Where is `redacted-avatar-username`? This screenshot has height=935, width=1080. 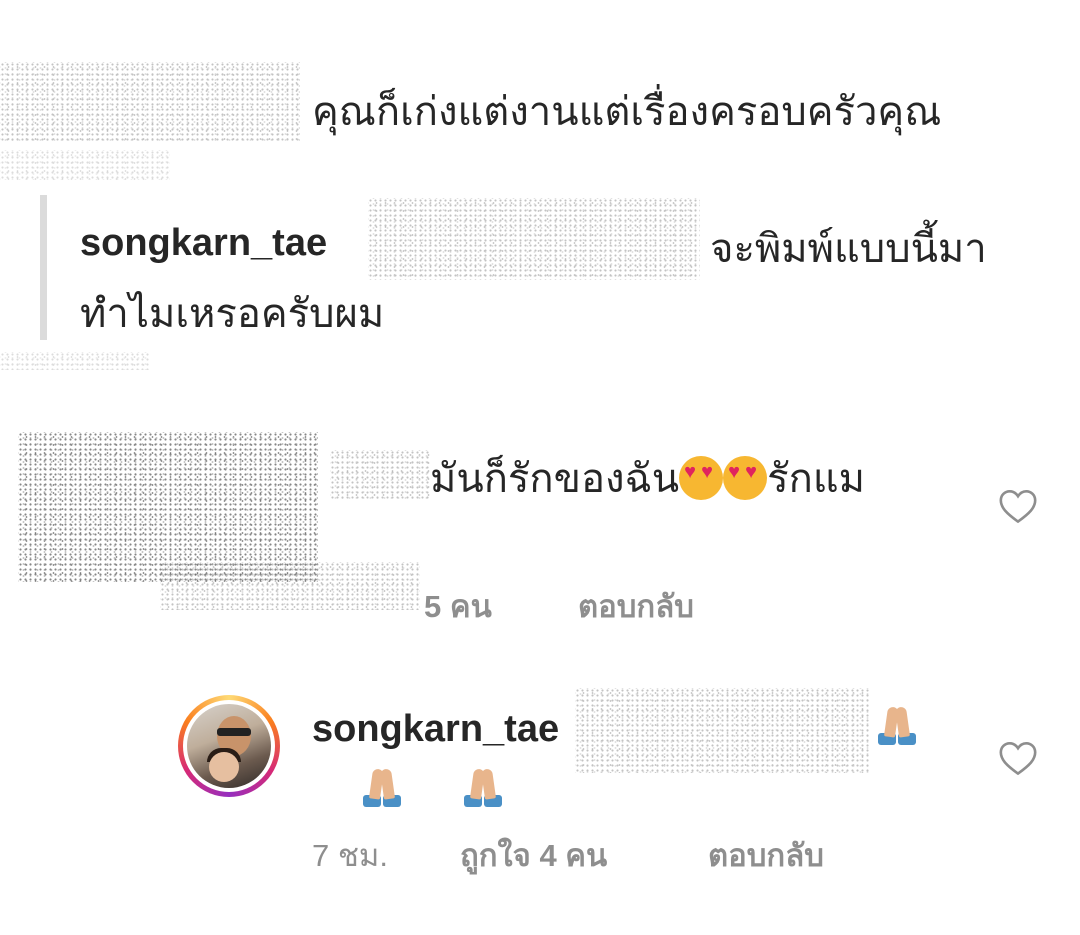 redacted-avatar-username is located at coordinates (168, 507).